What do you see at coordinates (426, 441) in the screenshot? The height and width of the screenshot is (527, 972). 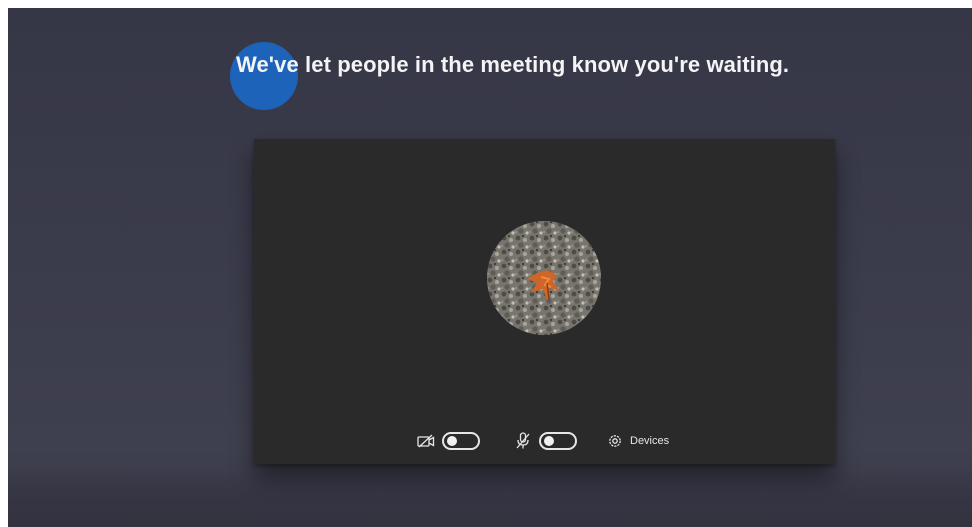 I see `camera-off-icon` at bounding box center [426, 441].